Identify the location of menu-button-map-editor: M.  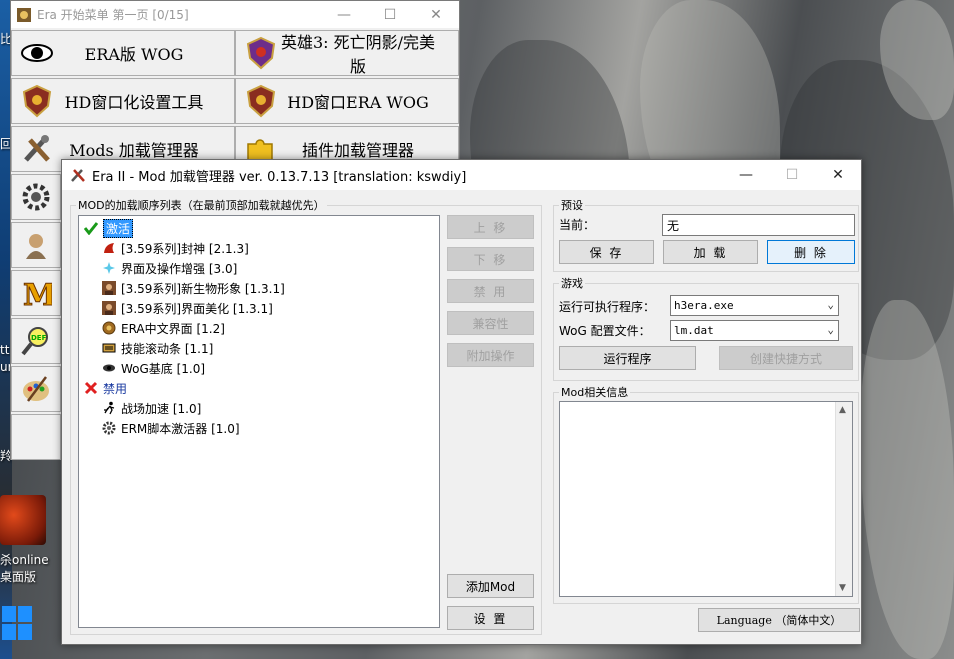
(36, 293).